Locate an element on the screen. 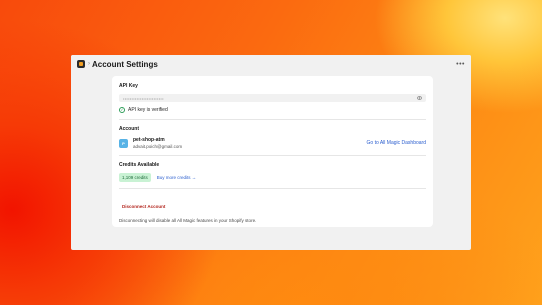  account-heading: Account is located at coordinates (129, 129).